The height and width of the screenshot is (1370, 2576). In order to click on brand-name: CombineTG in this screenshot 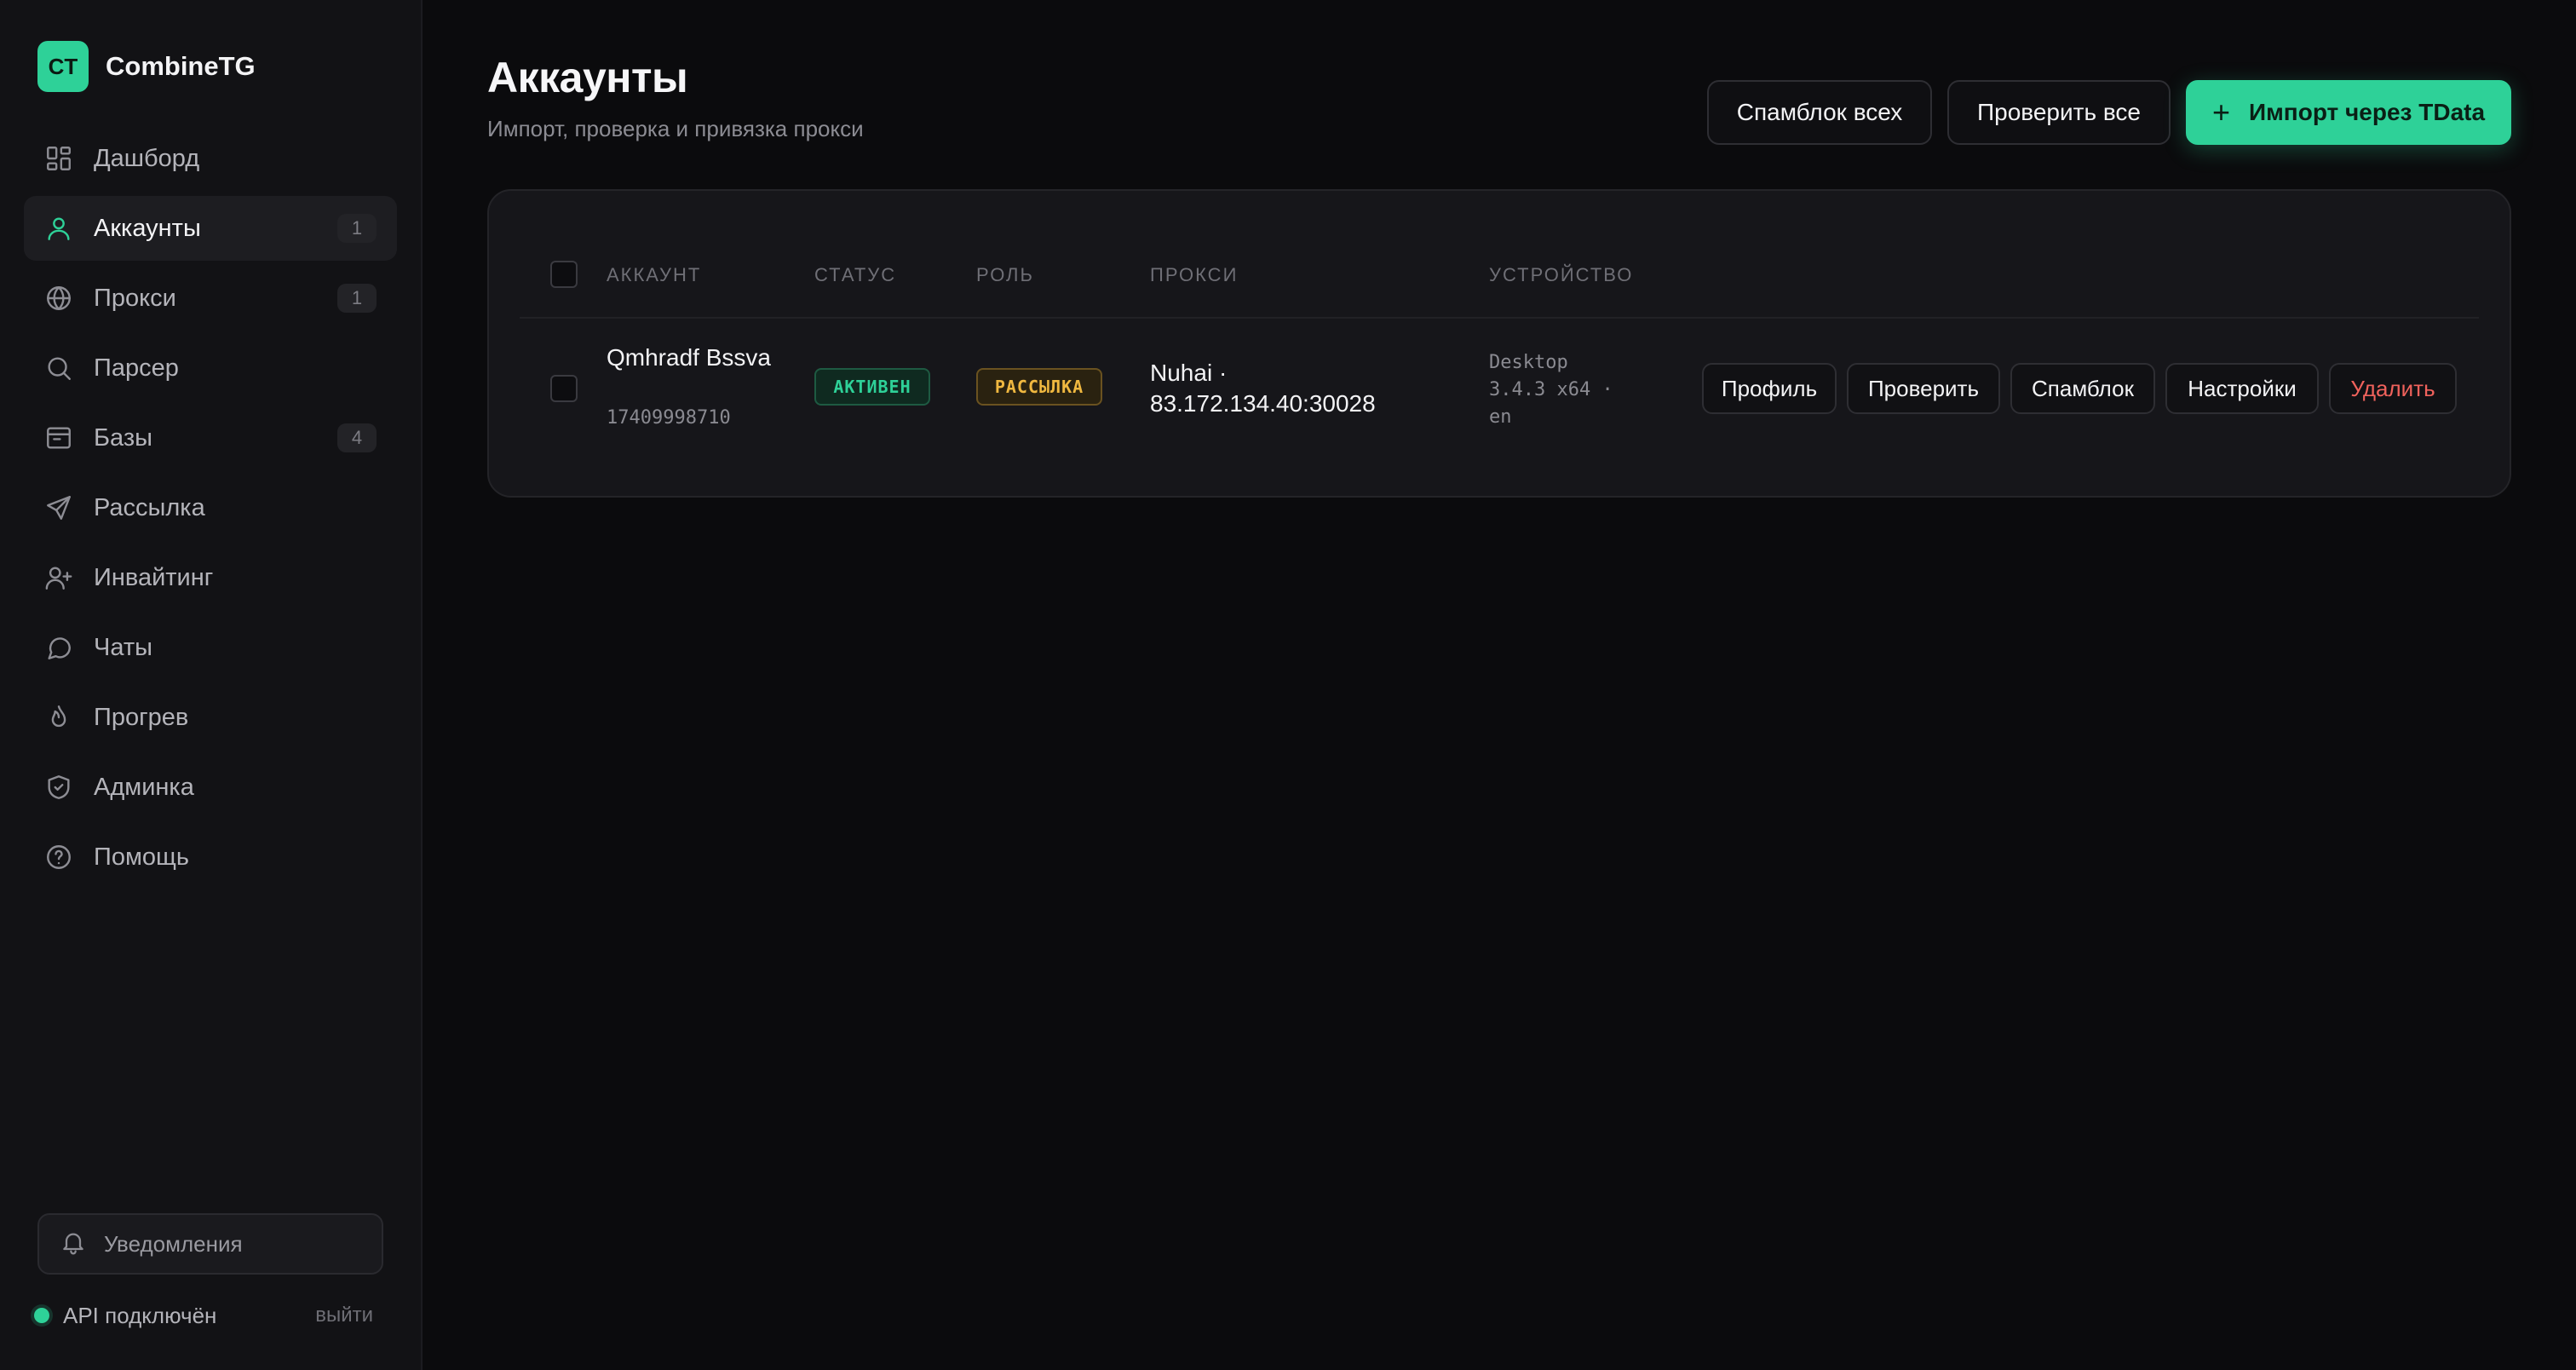, I will do `click(181, 66)`.